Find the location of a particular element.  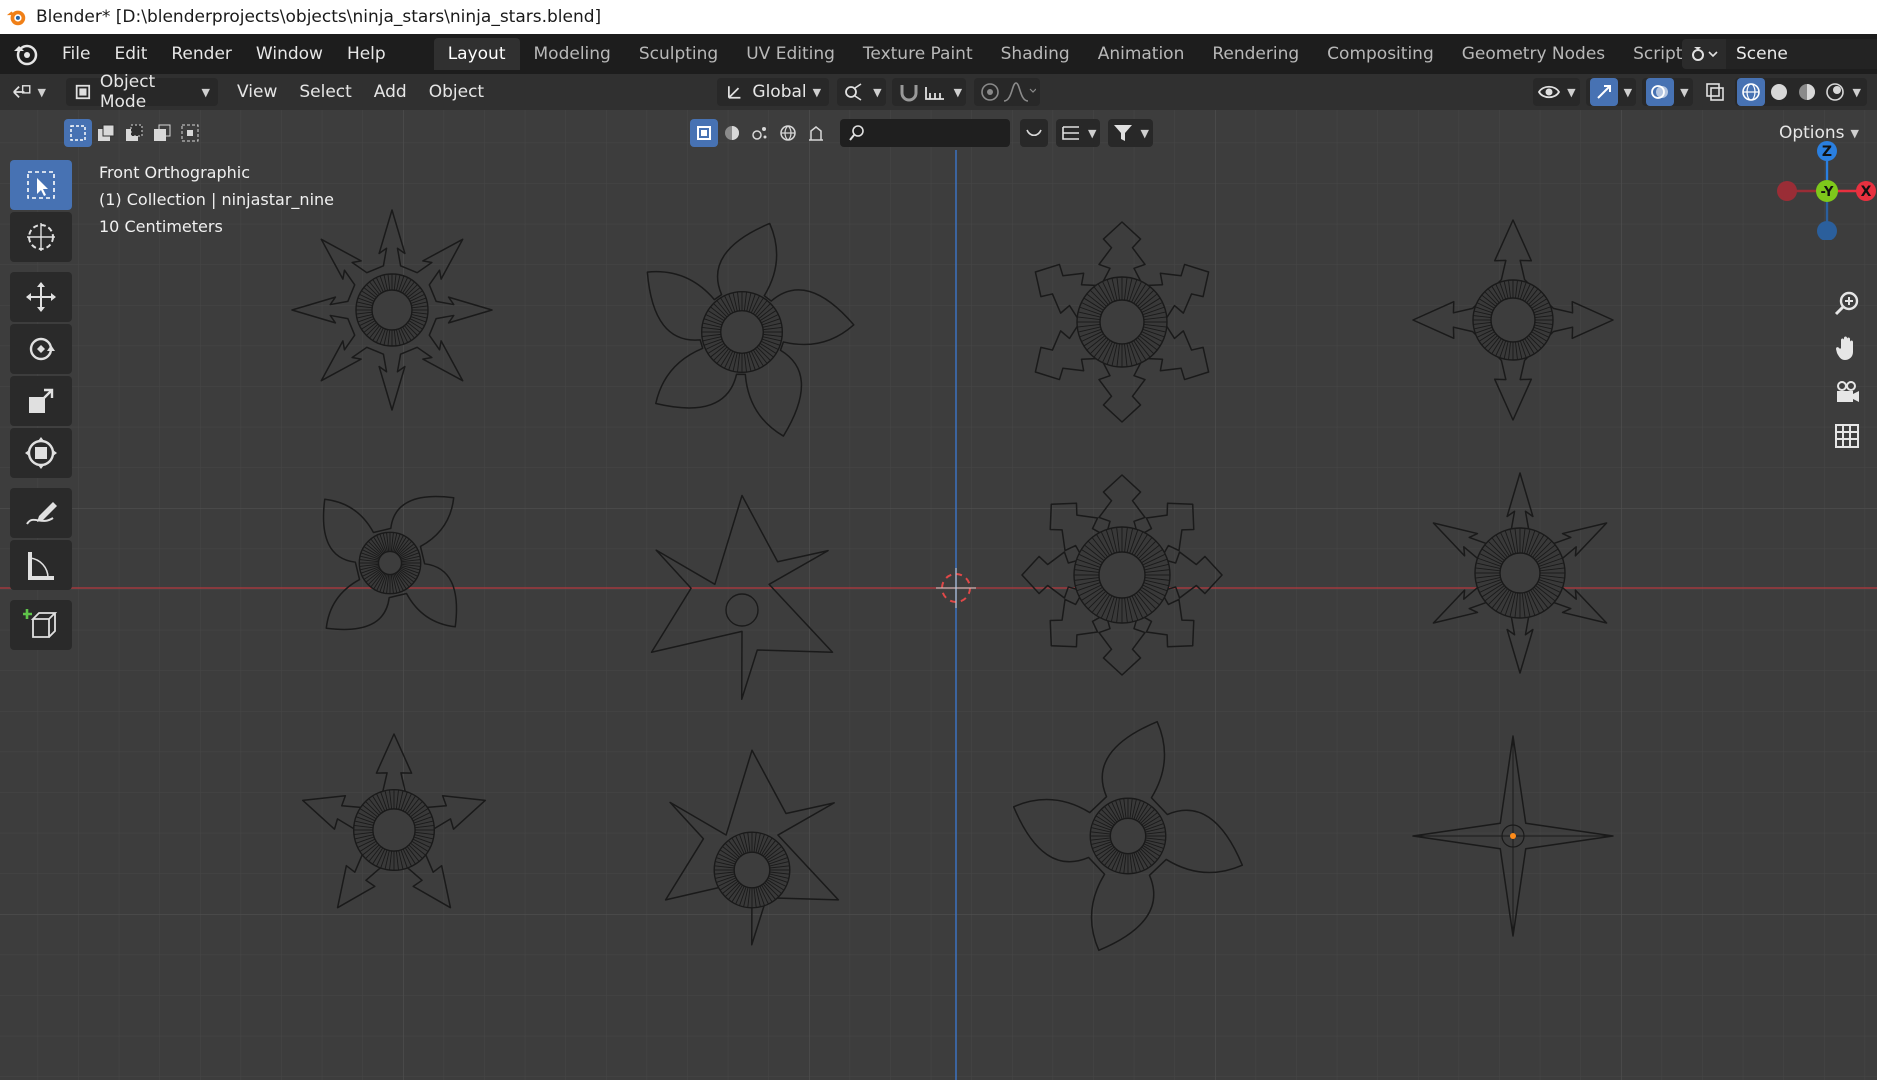

tab-uv-editing: UV Editing is located at coordinates (790, 54).